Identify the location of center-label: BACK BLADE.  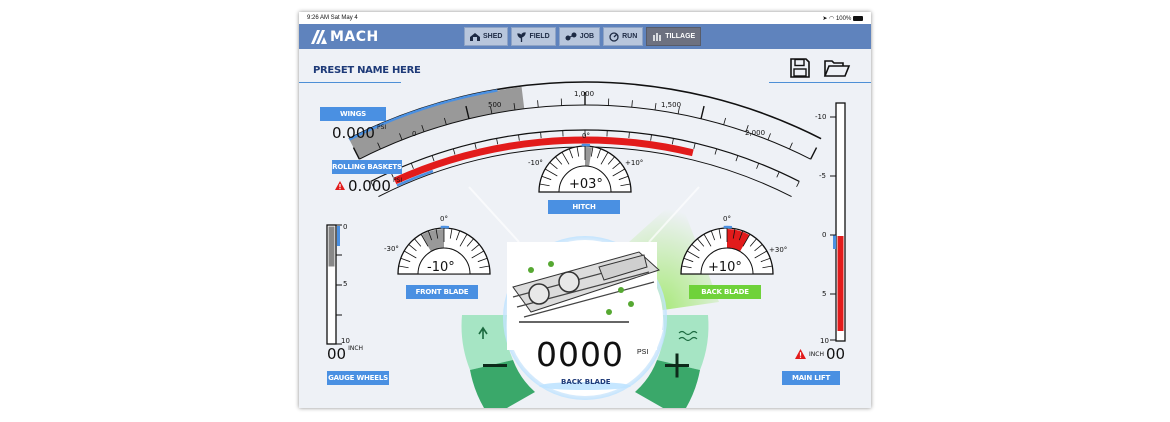
(586, 382).